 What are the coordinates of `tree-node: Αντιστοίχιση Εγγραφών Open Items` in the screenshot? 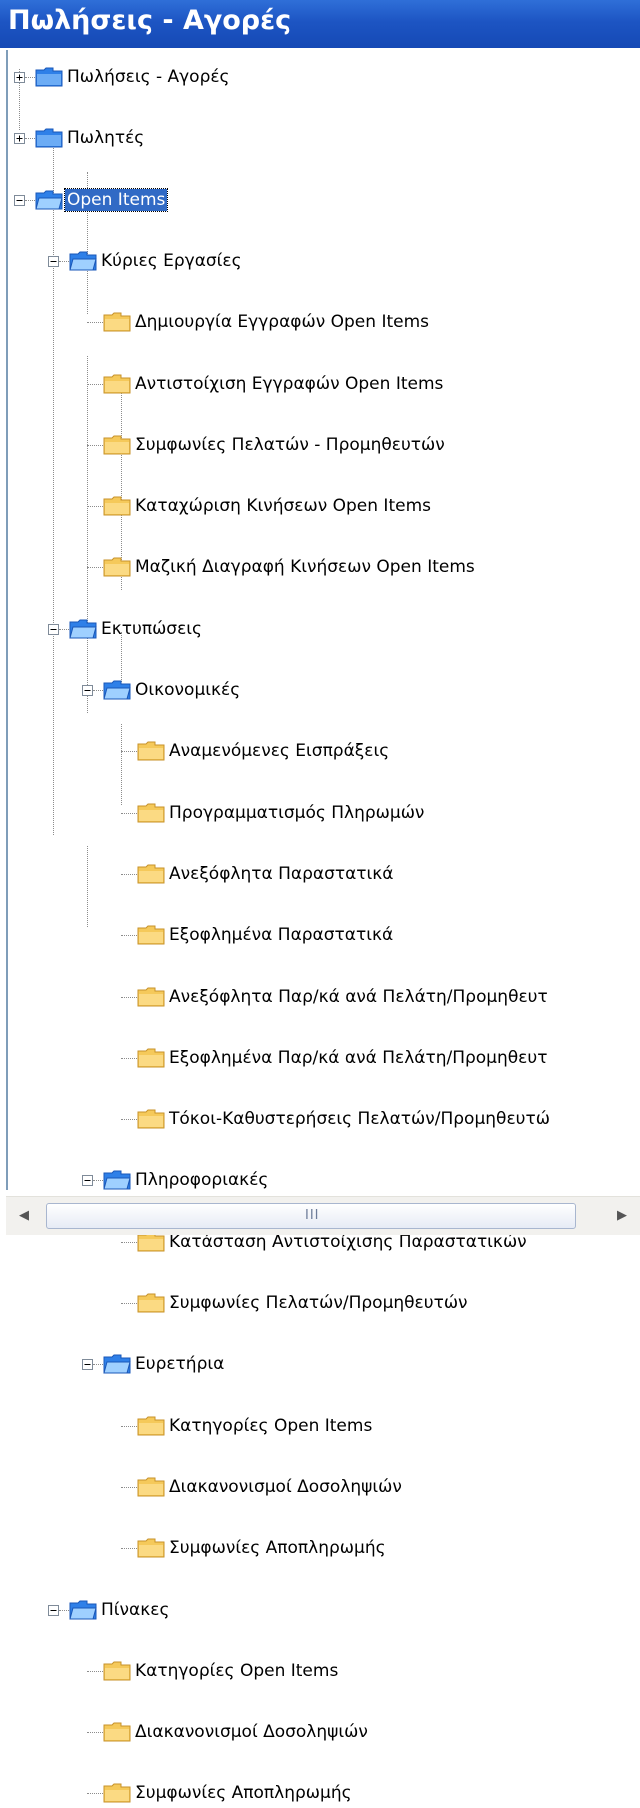 It's located at (324, 302).